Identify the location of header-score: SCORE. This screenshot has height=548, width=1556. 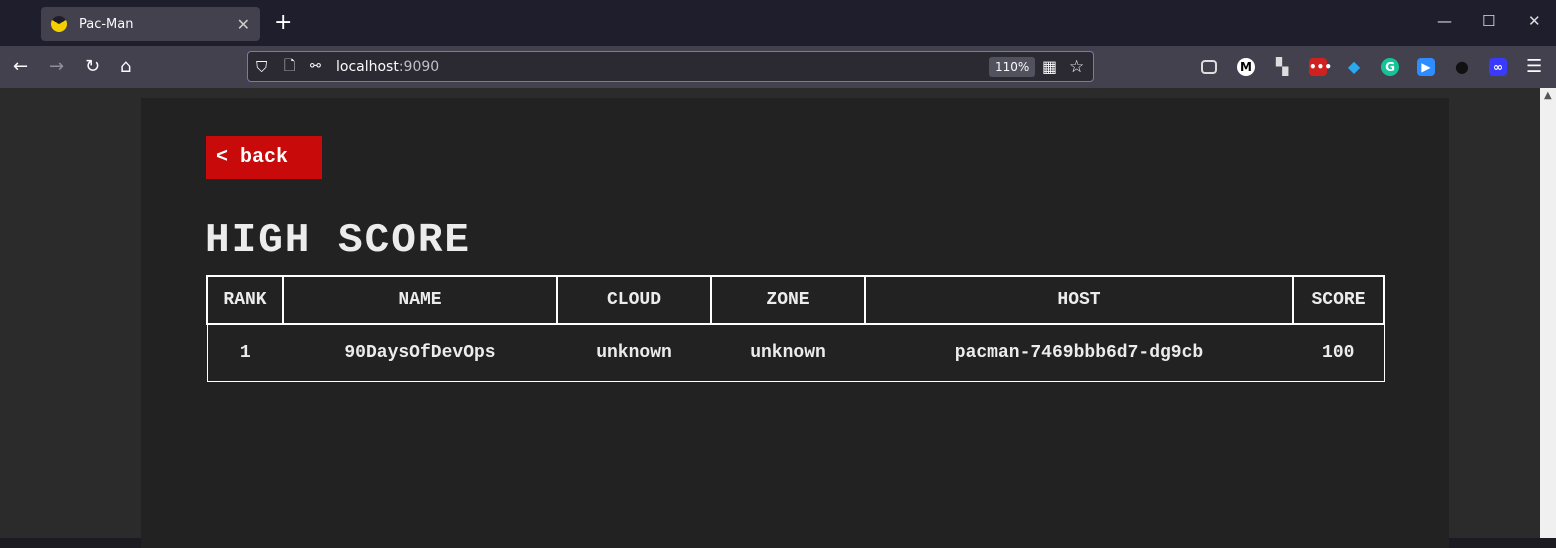
(1338, 300).